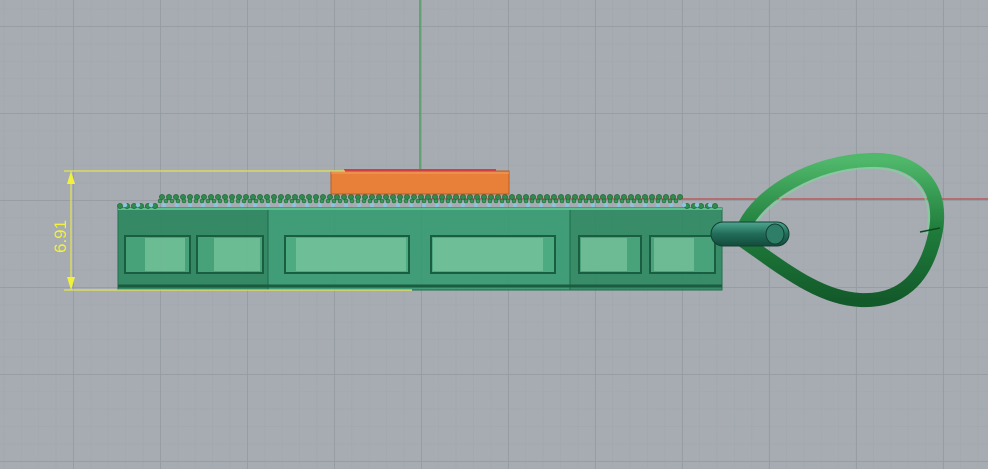 Image resolution: width=988 pixels, height=469 pixels. What do you see at coordinates (750, 234) in the screenshot?
I see `jump-ring-connector` at bounding box center [750, 234].